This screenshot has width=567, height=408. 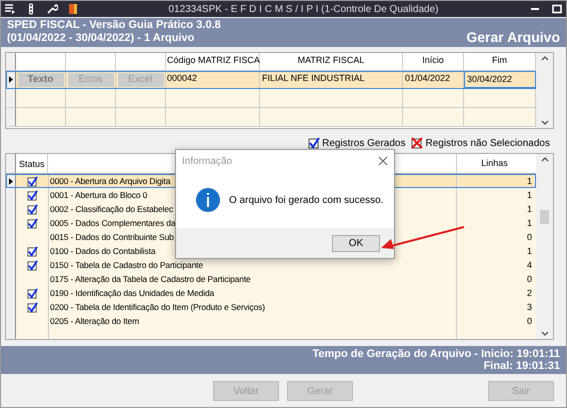 What do you see at coordinates (213, 79) in the screenshot?
I see `table-cell: 000042` at bounding box center [213, 79].